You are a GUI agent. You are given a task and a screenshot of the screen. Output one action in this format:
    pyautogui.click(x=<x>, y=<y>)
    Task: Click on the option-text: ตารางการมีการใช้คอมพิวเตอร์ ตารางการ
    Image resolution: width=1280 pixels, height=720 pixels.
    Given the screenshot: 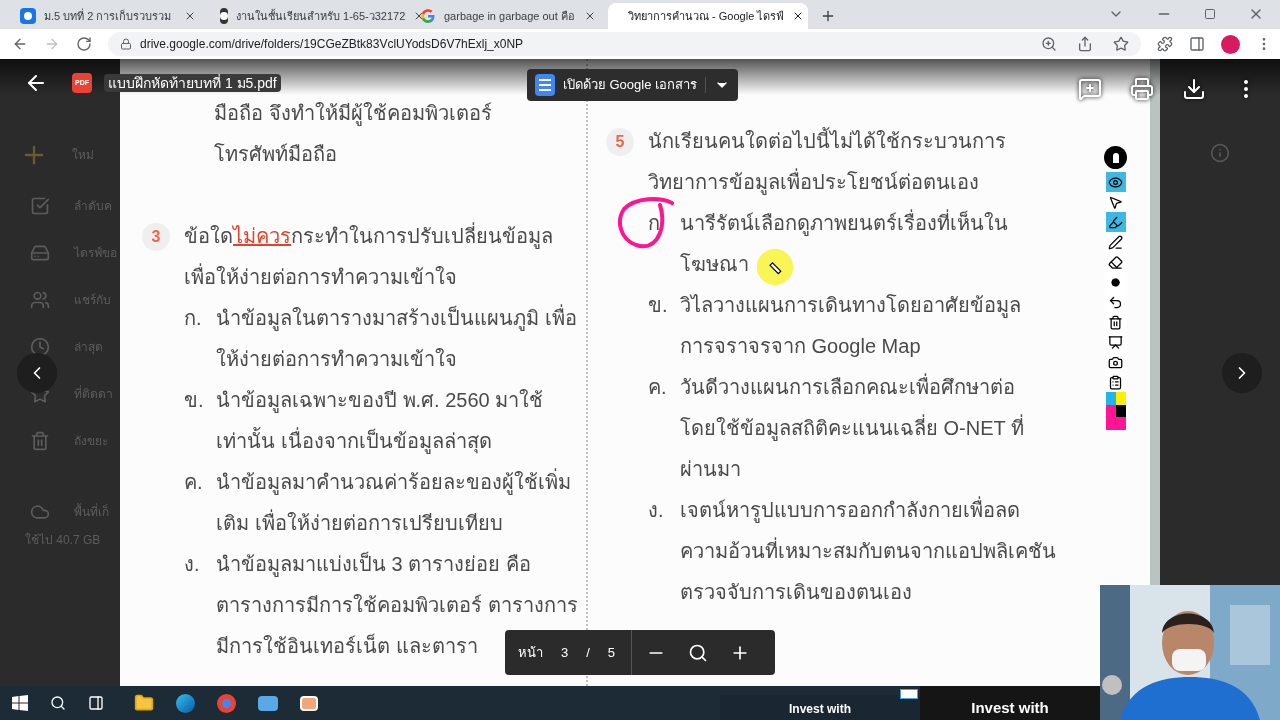 What is the action you would take?
    pyautogui.click(x=397, y=605)
    